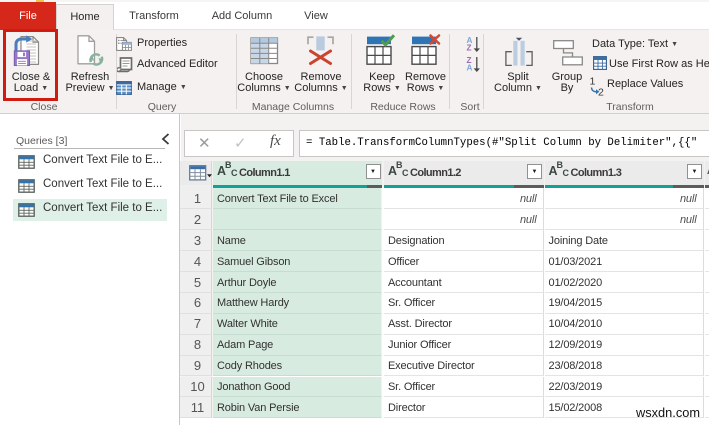  I want to click on svg-text: A, so click(470, 67).